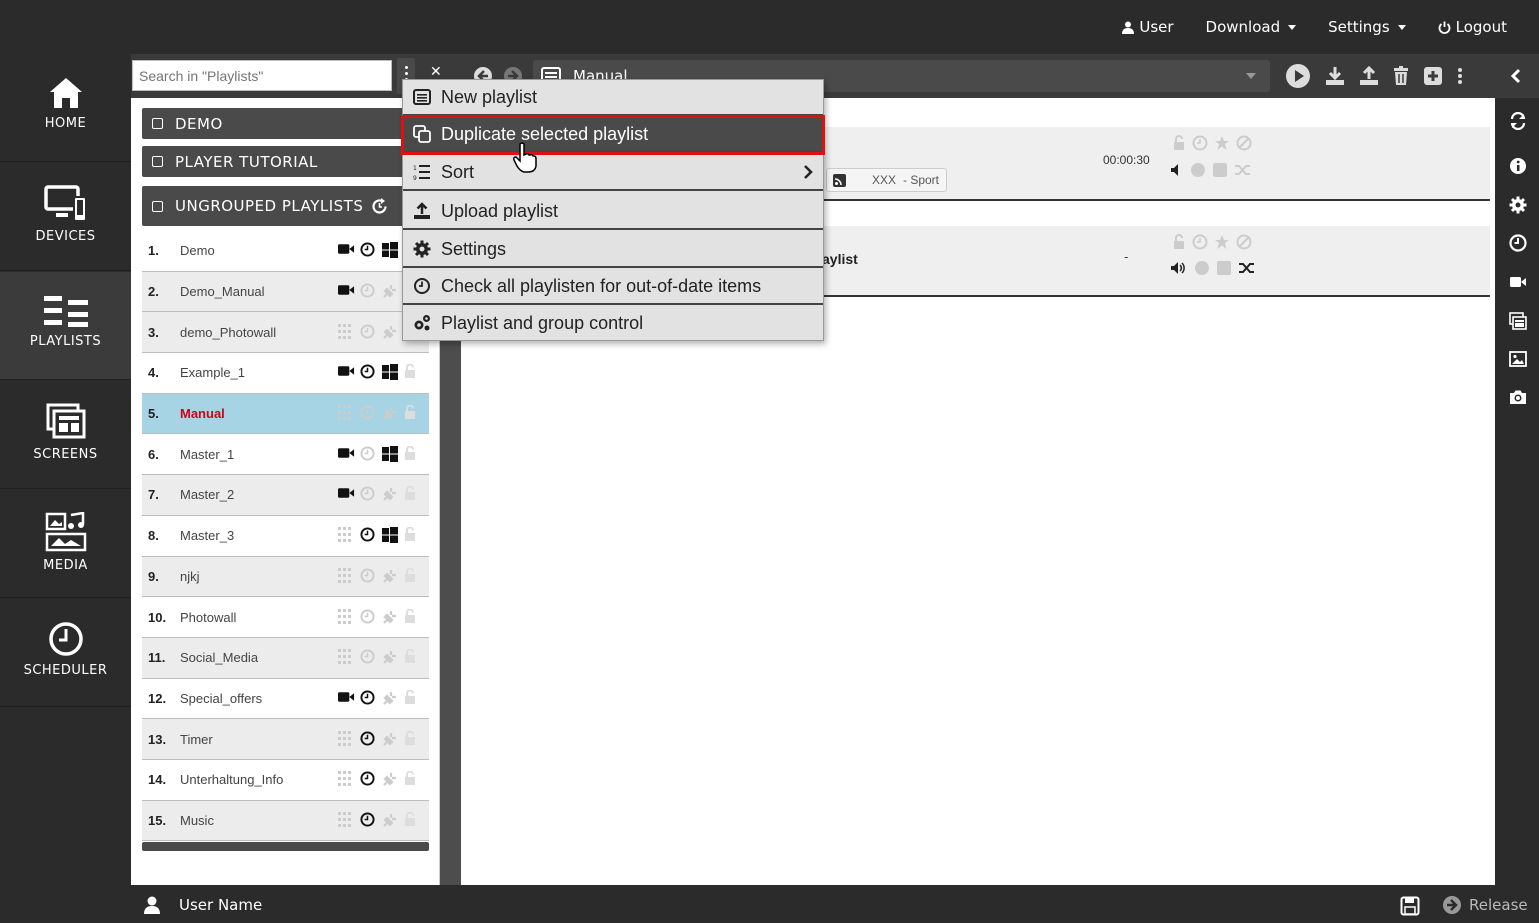  Describe the element at coordinates (285, 123) in the screenshot. I see `group-demo: DEMO` at that location.